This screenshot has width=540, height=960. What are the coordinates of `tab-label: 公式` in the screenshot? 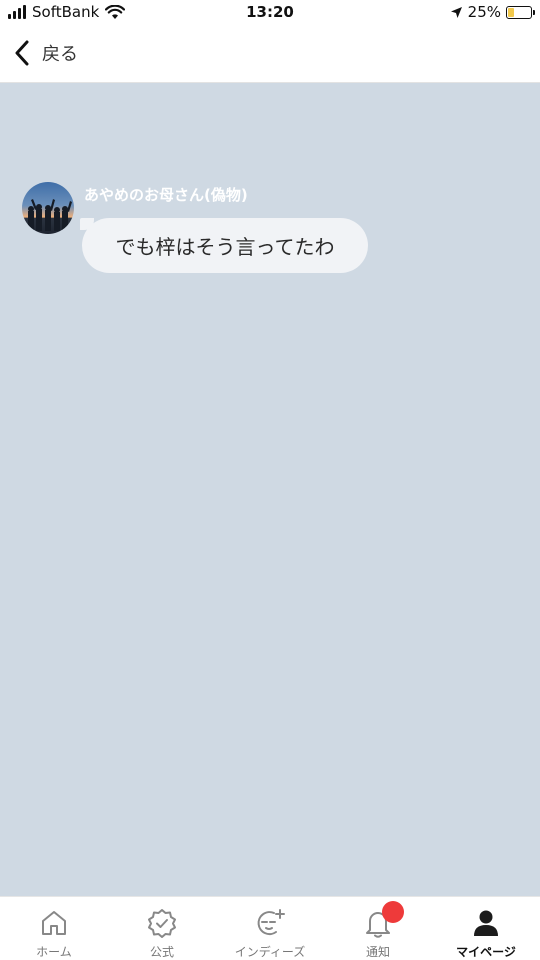 It's located at (161, 952).